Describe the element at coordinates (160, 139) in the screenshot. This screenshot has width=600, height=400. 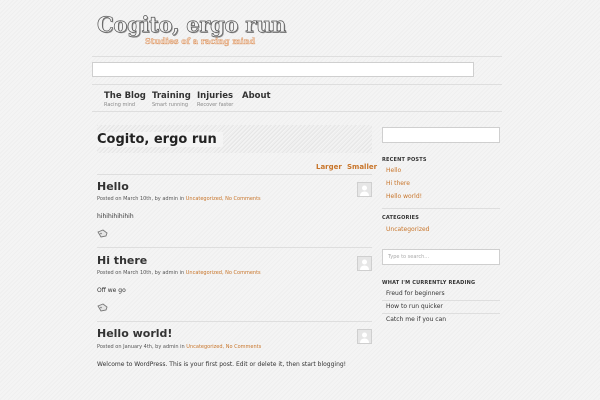
I see `page-title: Cogito, ergo run` at that location.